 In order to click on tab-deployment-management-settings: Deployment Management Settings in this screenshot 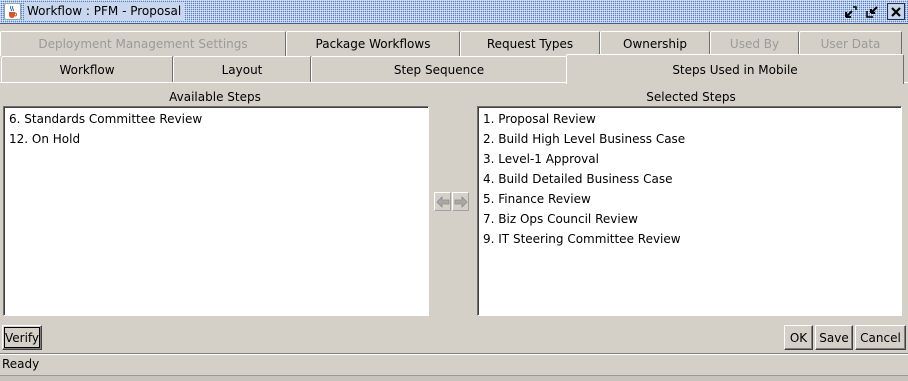, I will do `click(143, 44)`.